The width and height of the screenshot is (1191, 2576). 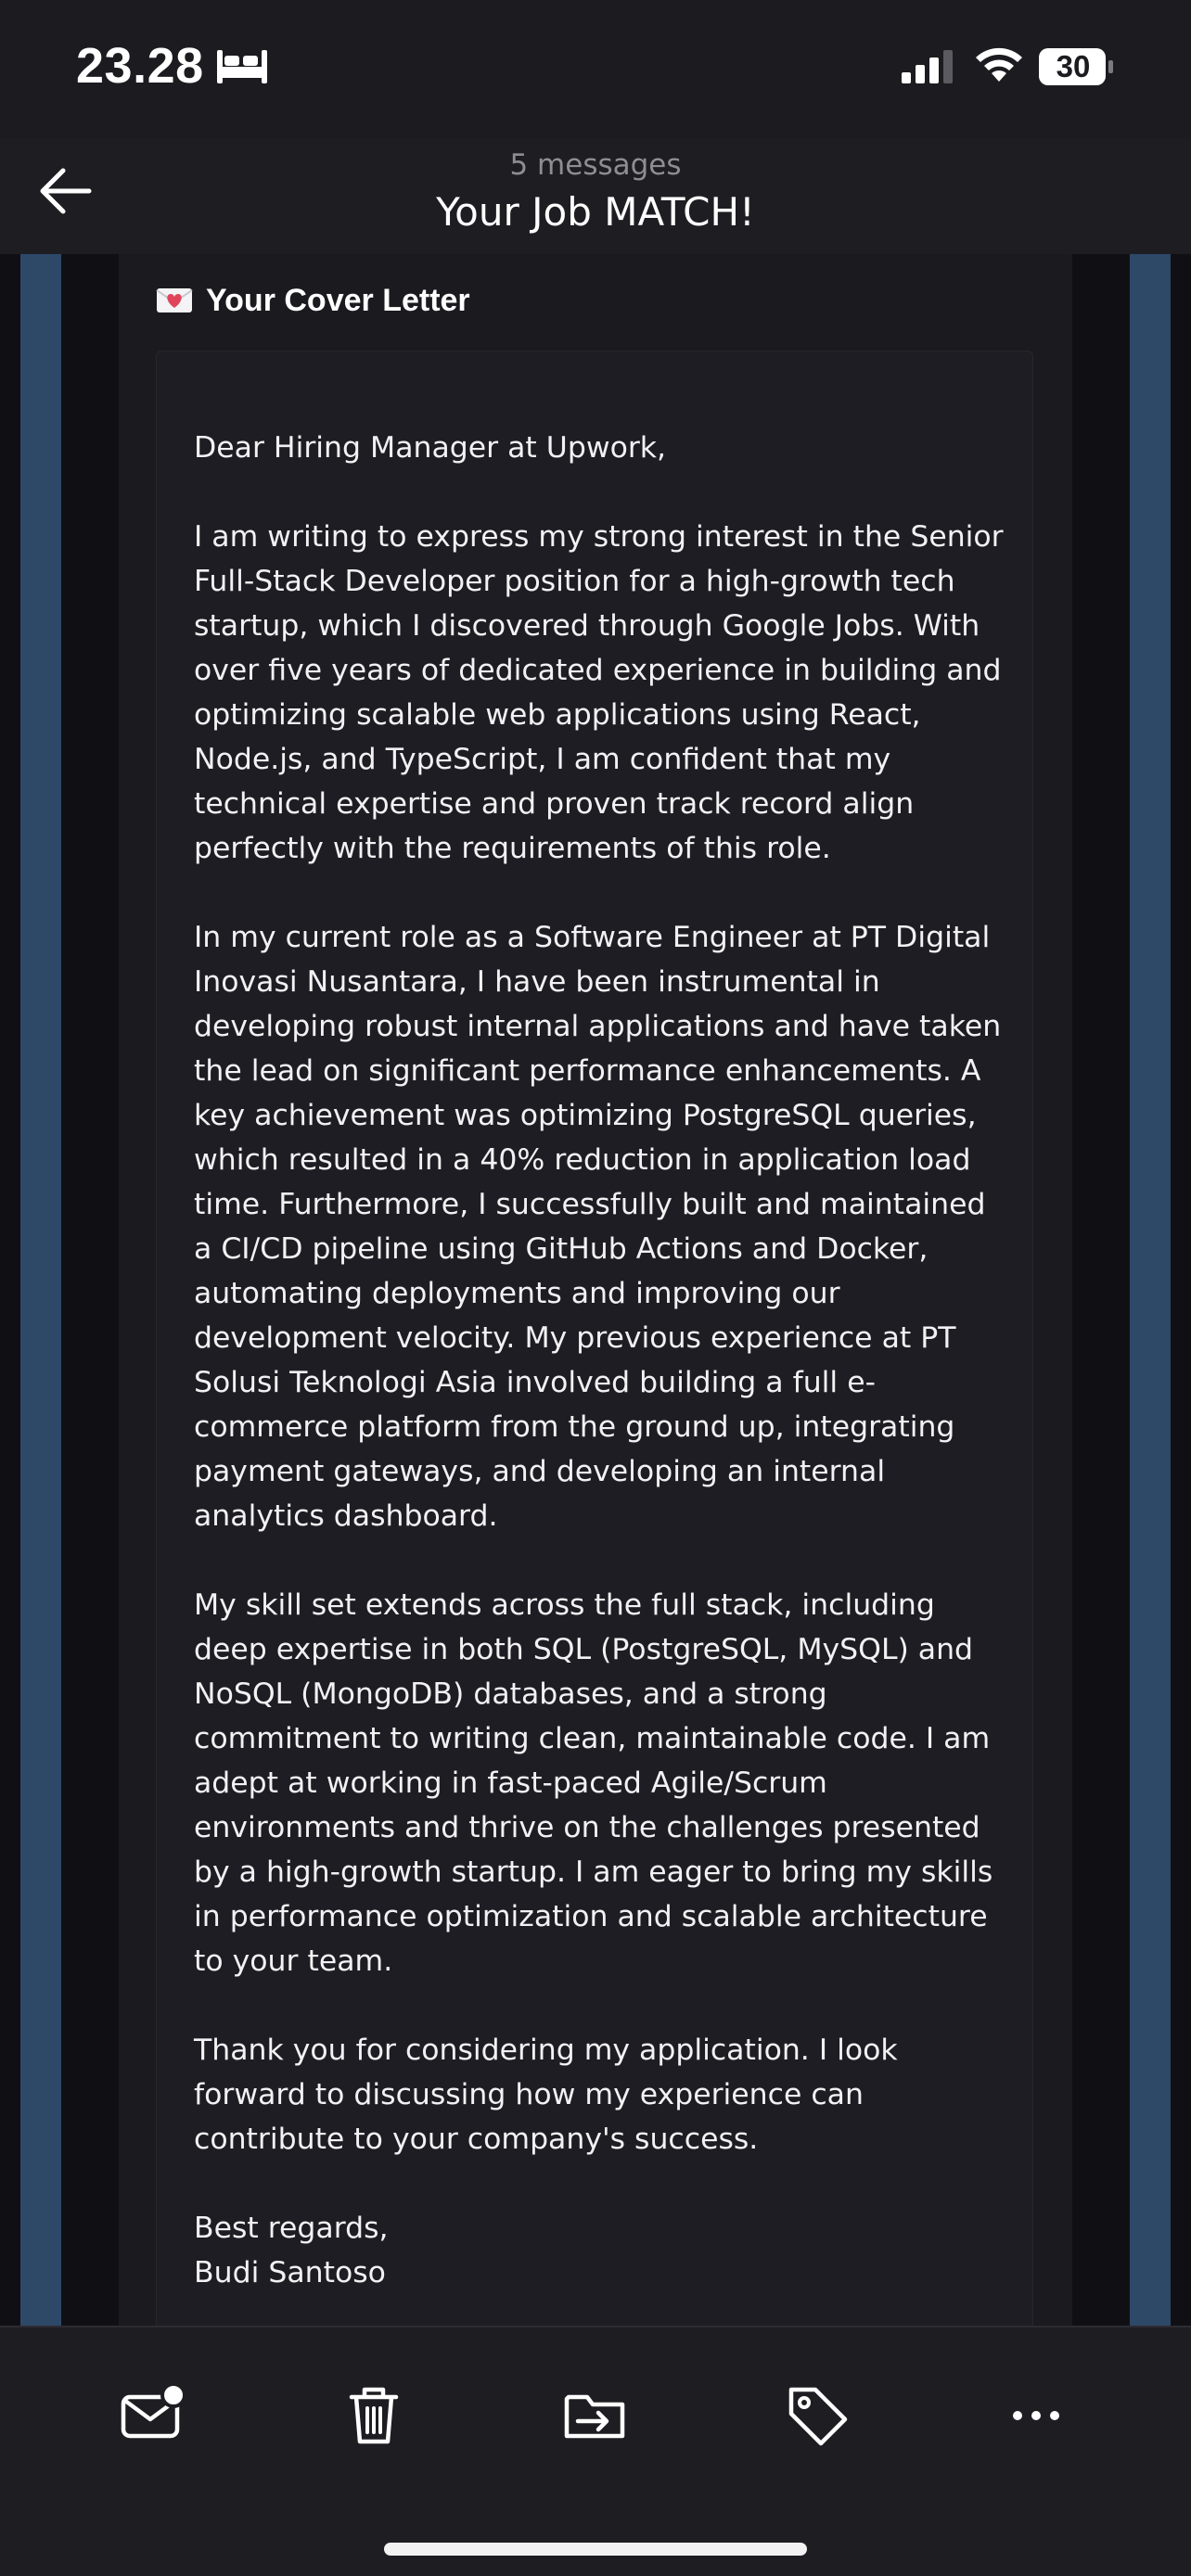 What do you see at coordinates (338, 300) in the screenshot?
I see `section-heading-text: Your Cover Letter` at bounding box center [338, 300].